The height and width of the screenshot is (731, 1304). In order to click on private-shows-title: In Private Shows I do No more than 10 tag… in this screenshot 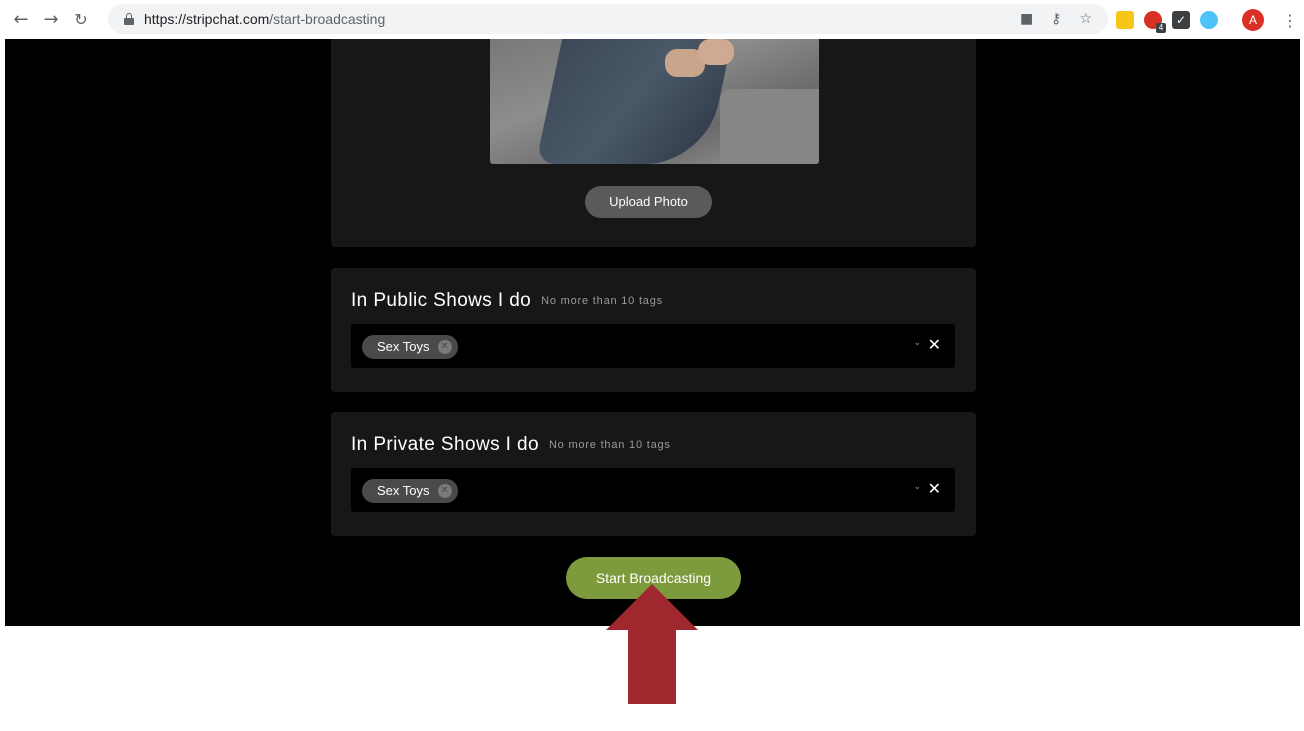, I will do `click(511, 444)`.